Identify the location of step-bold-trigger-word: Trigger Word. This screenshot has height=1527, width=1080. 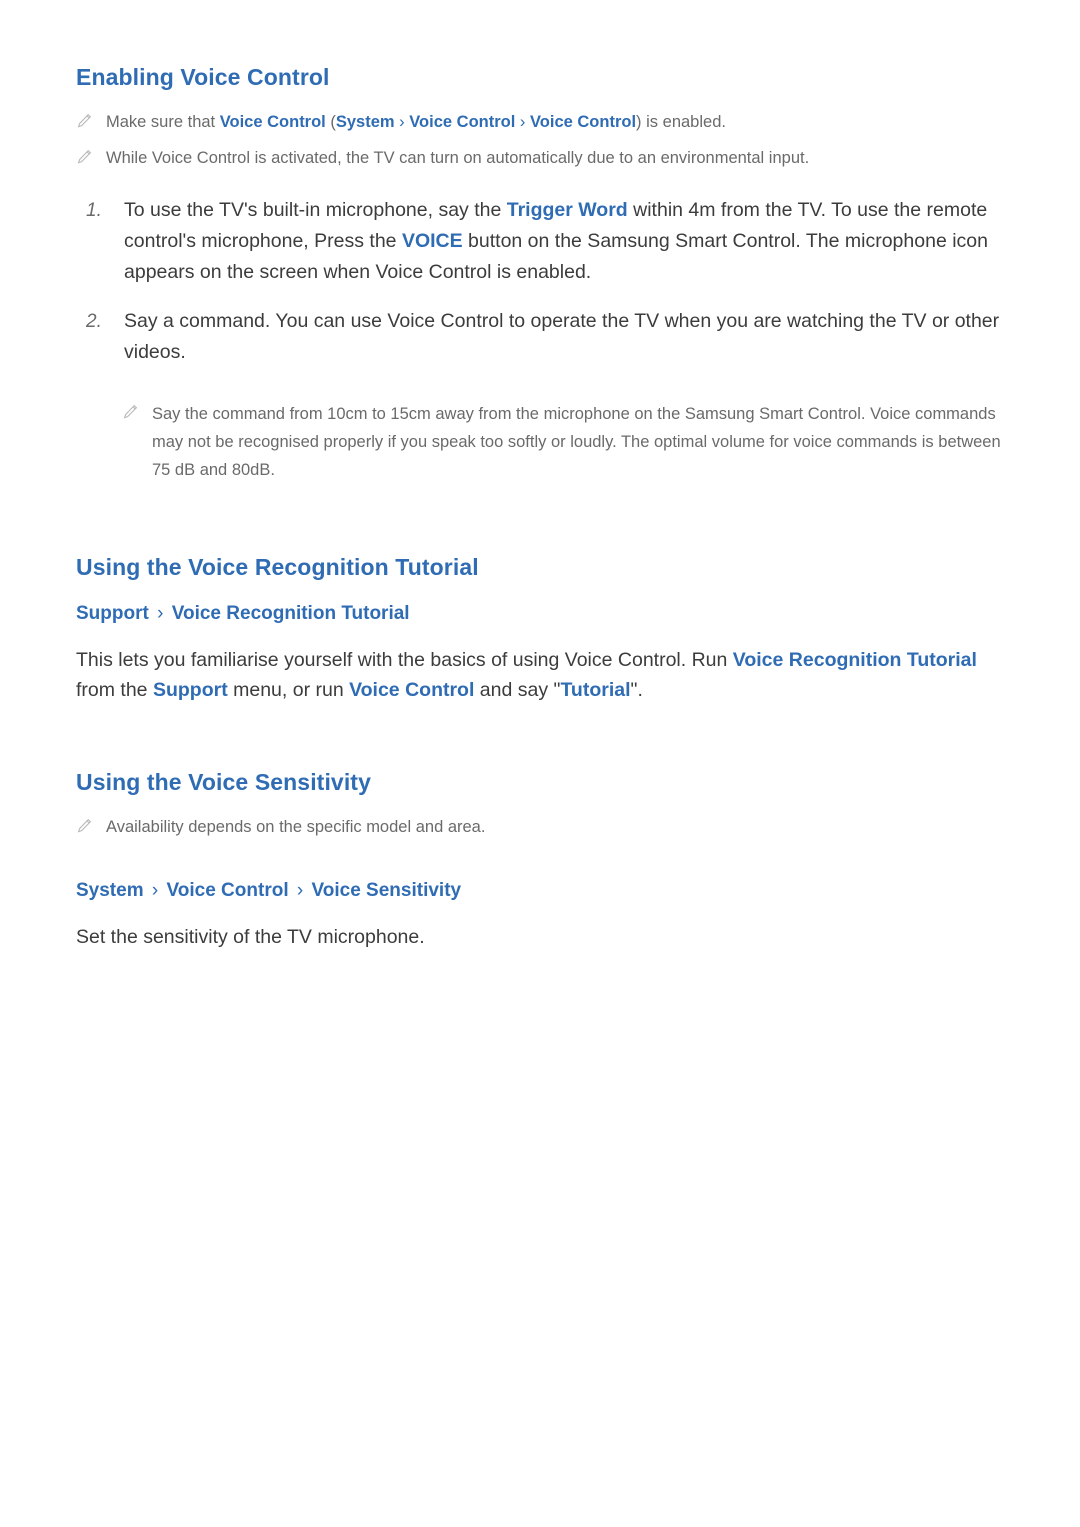
(567, 210).